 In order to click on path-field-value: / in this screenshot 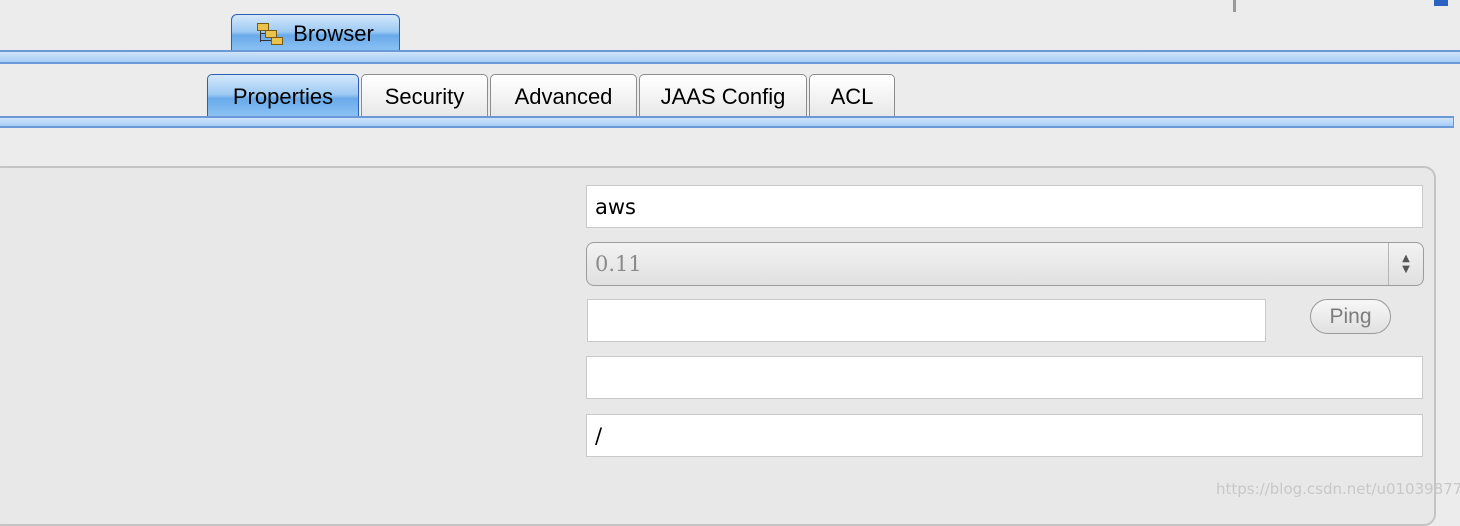, I will do `click(599, 435)`.